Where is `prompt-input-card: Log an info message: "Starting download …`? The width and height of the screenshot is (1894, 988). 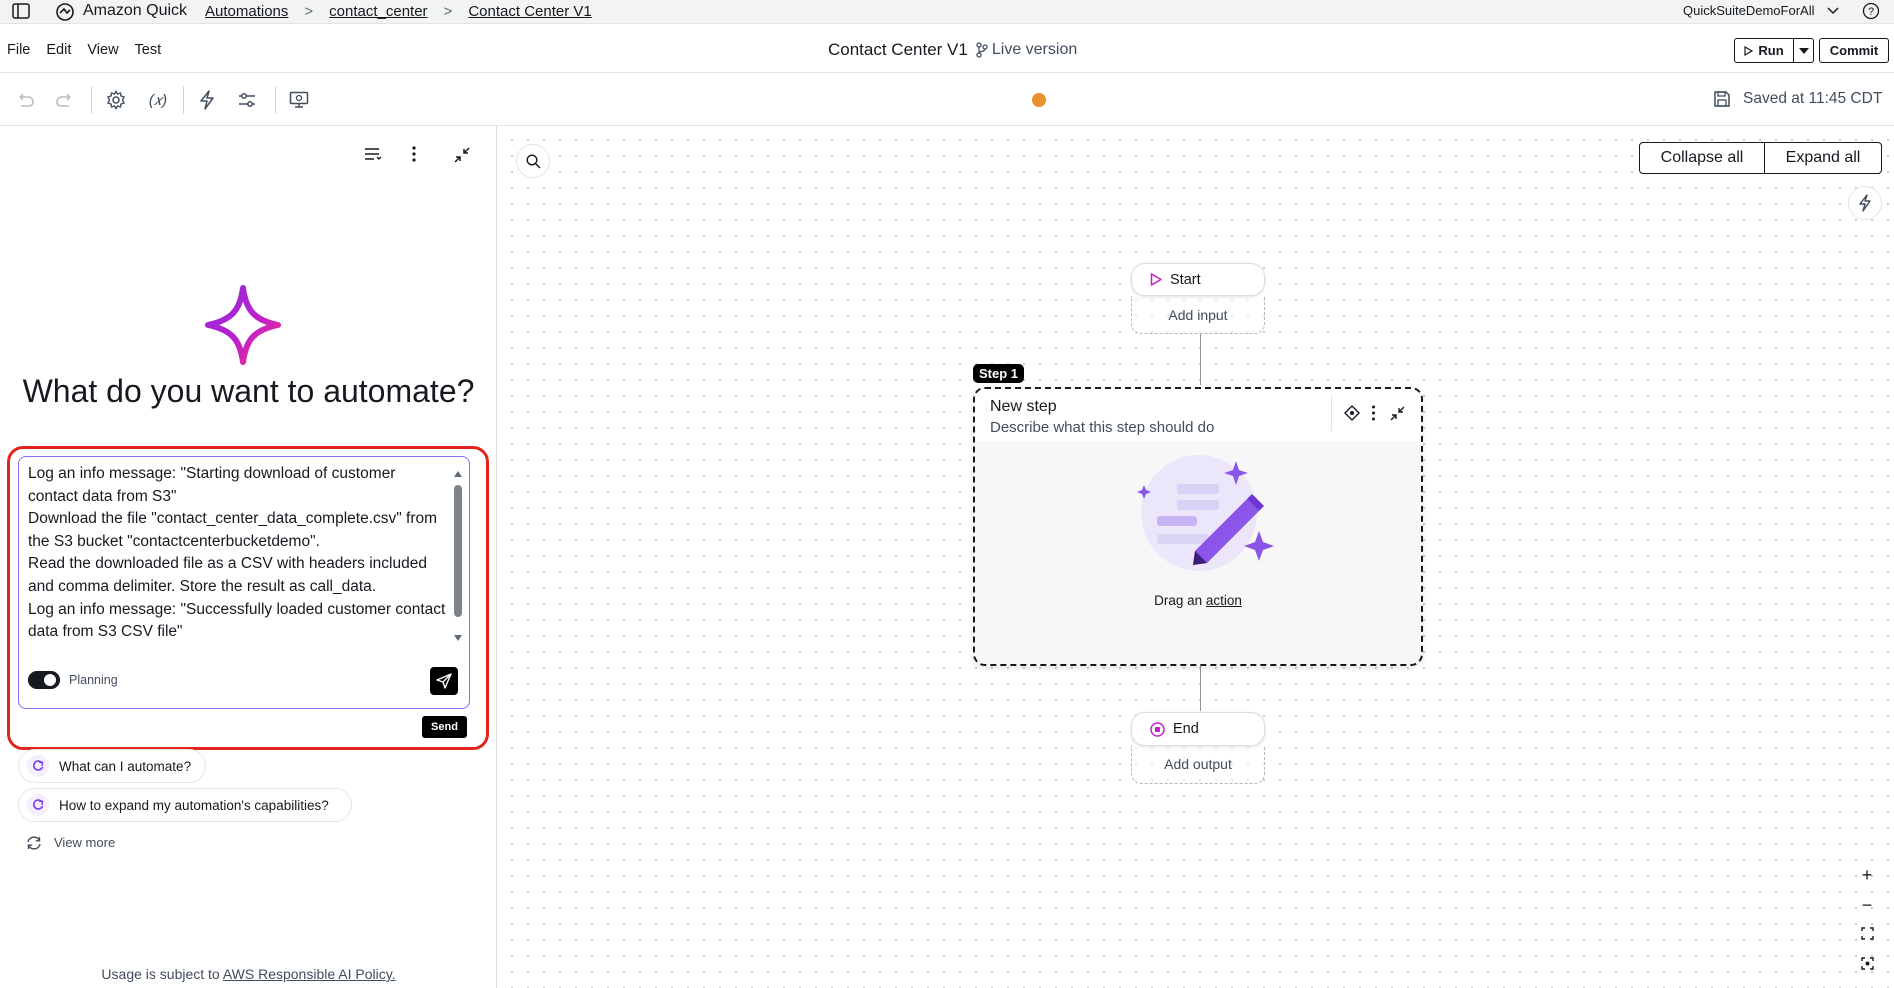
prompt-input-card: Log an info message: "Starting download … is located at coordinates (244, 582).